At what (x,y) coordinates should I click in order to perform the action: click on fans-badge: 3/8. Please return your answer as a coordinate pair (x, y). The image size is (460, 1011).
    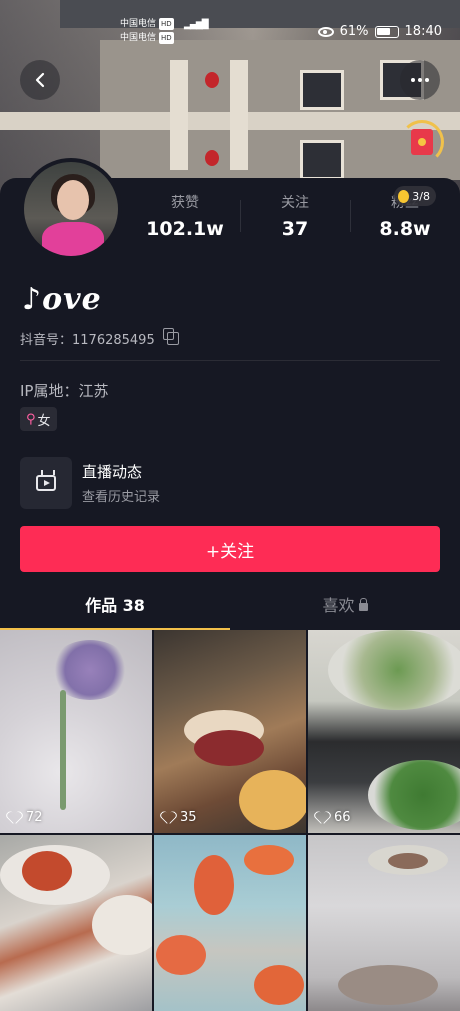
    Looking at the image, I should click on (415, 196).